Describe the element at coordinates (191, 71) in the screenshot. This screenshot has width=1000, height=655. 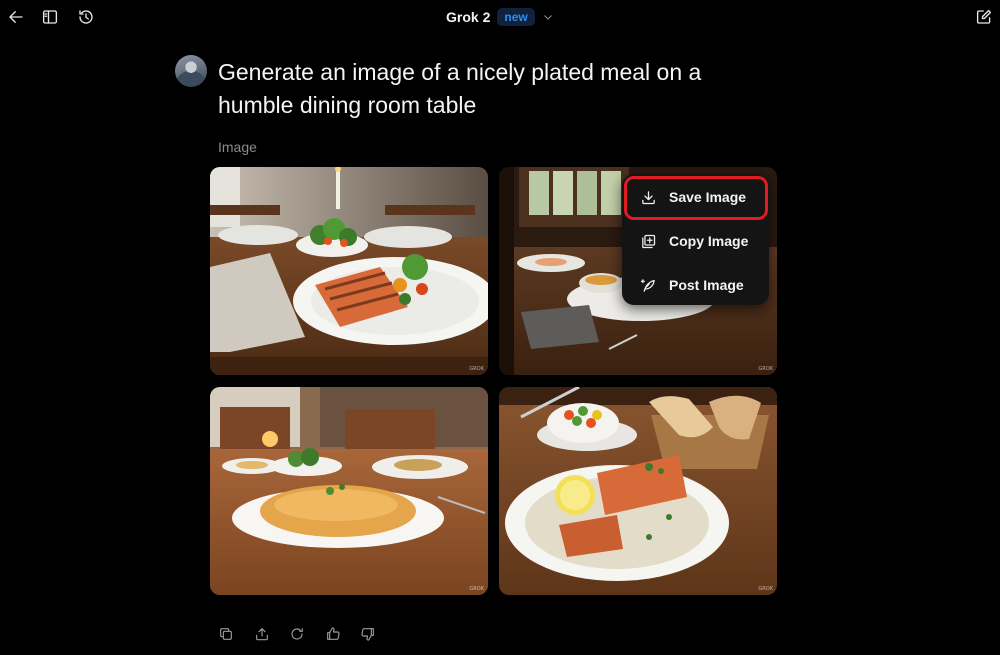
I see `user-avatar` at that location.